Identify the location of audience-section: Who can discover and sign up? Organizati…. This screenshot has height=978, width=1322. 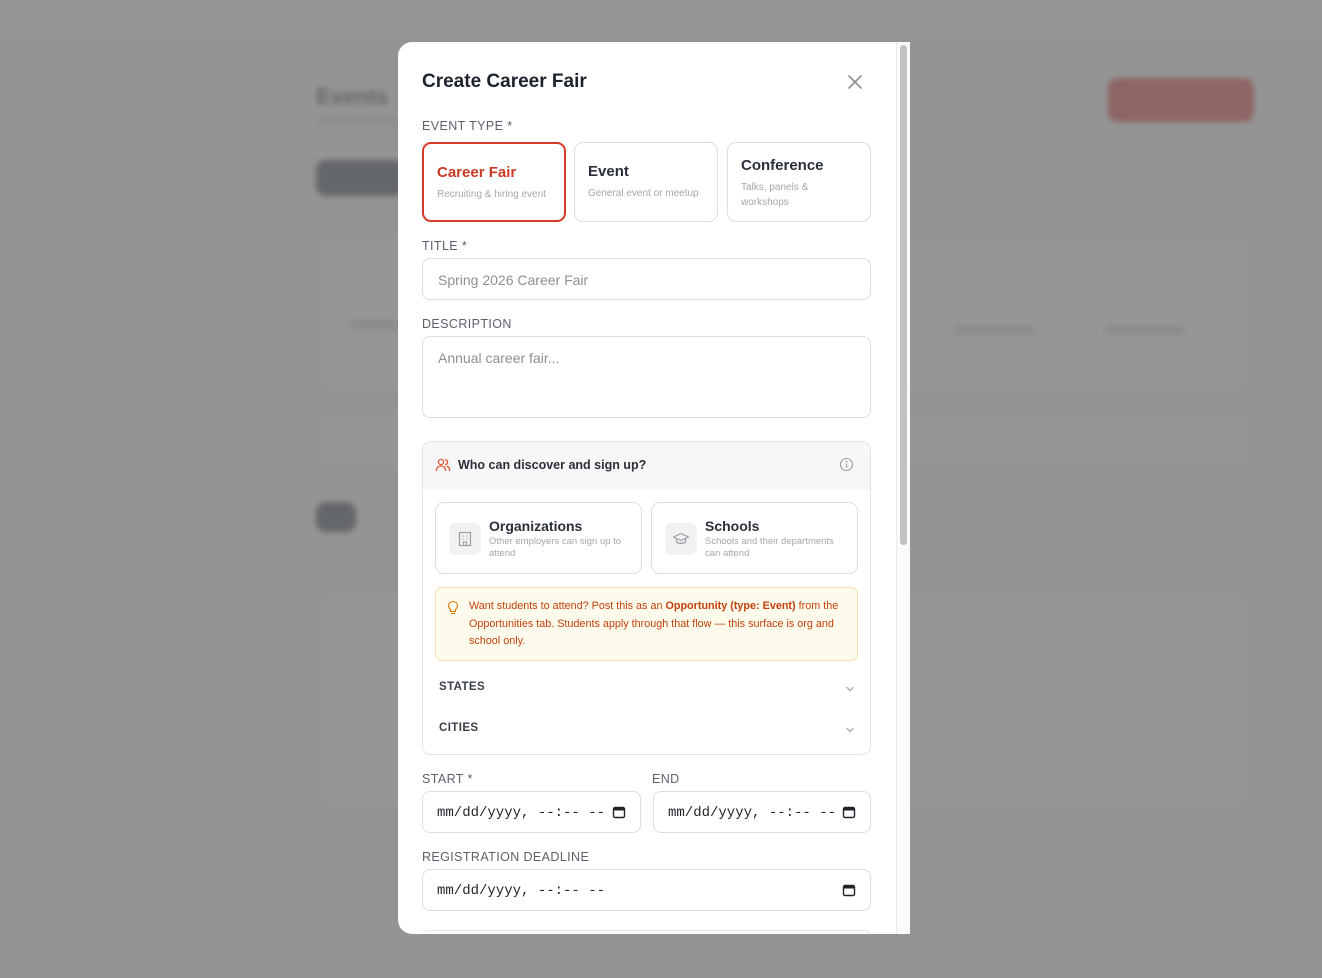
(646, 598).